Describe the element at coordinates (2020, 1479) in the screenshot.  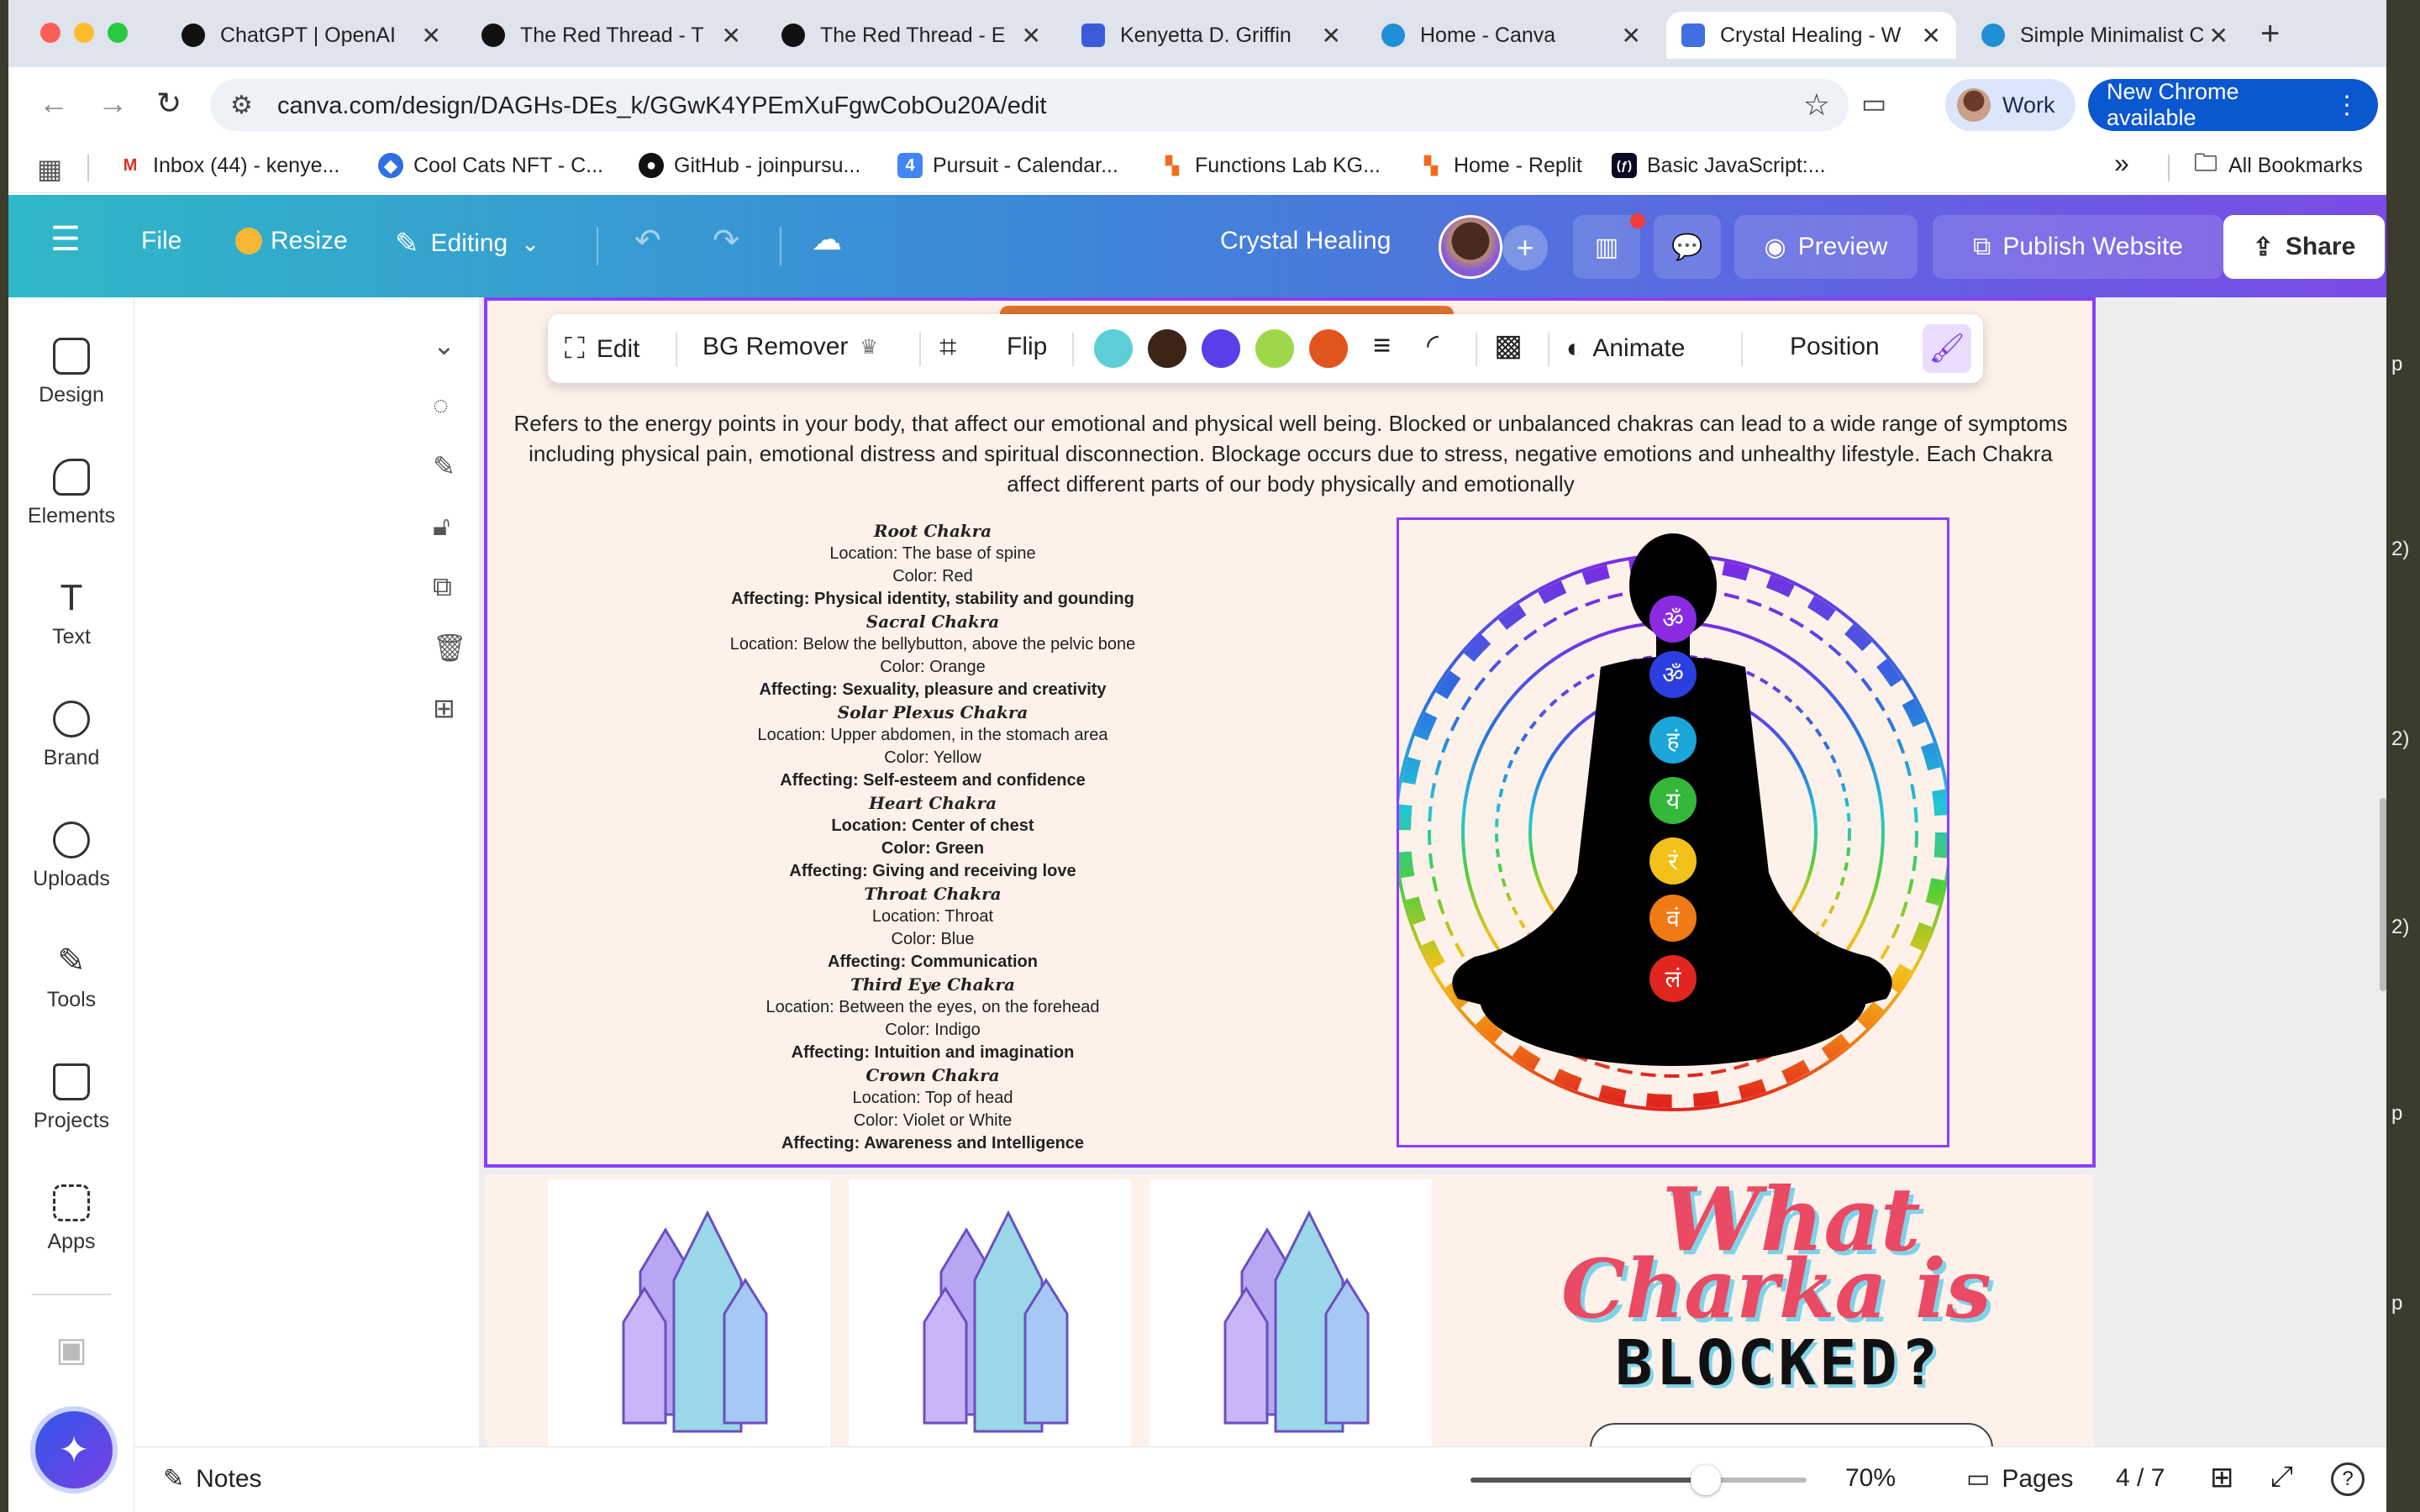
I see `pages-button: ▭ Pages` at that location.